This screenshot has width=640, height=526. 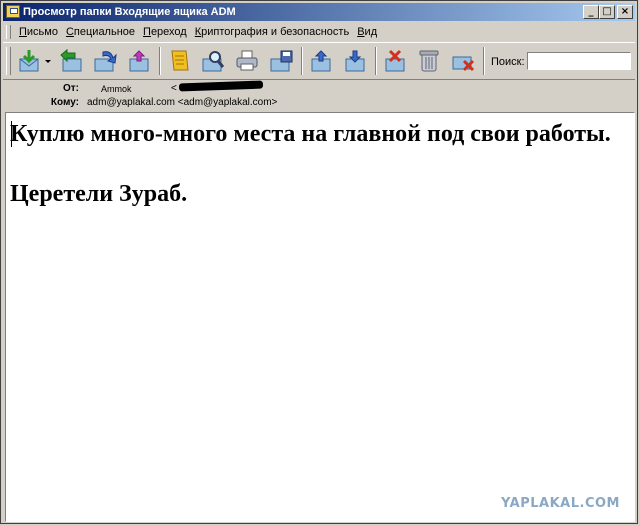 What do you see at coordinates (174, 88) in the screenshot?
I see `from-bracket: <` at bounding box center [174, 88].